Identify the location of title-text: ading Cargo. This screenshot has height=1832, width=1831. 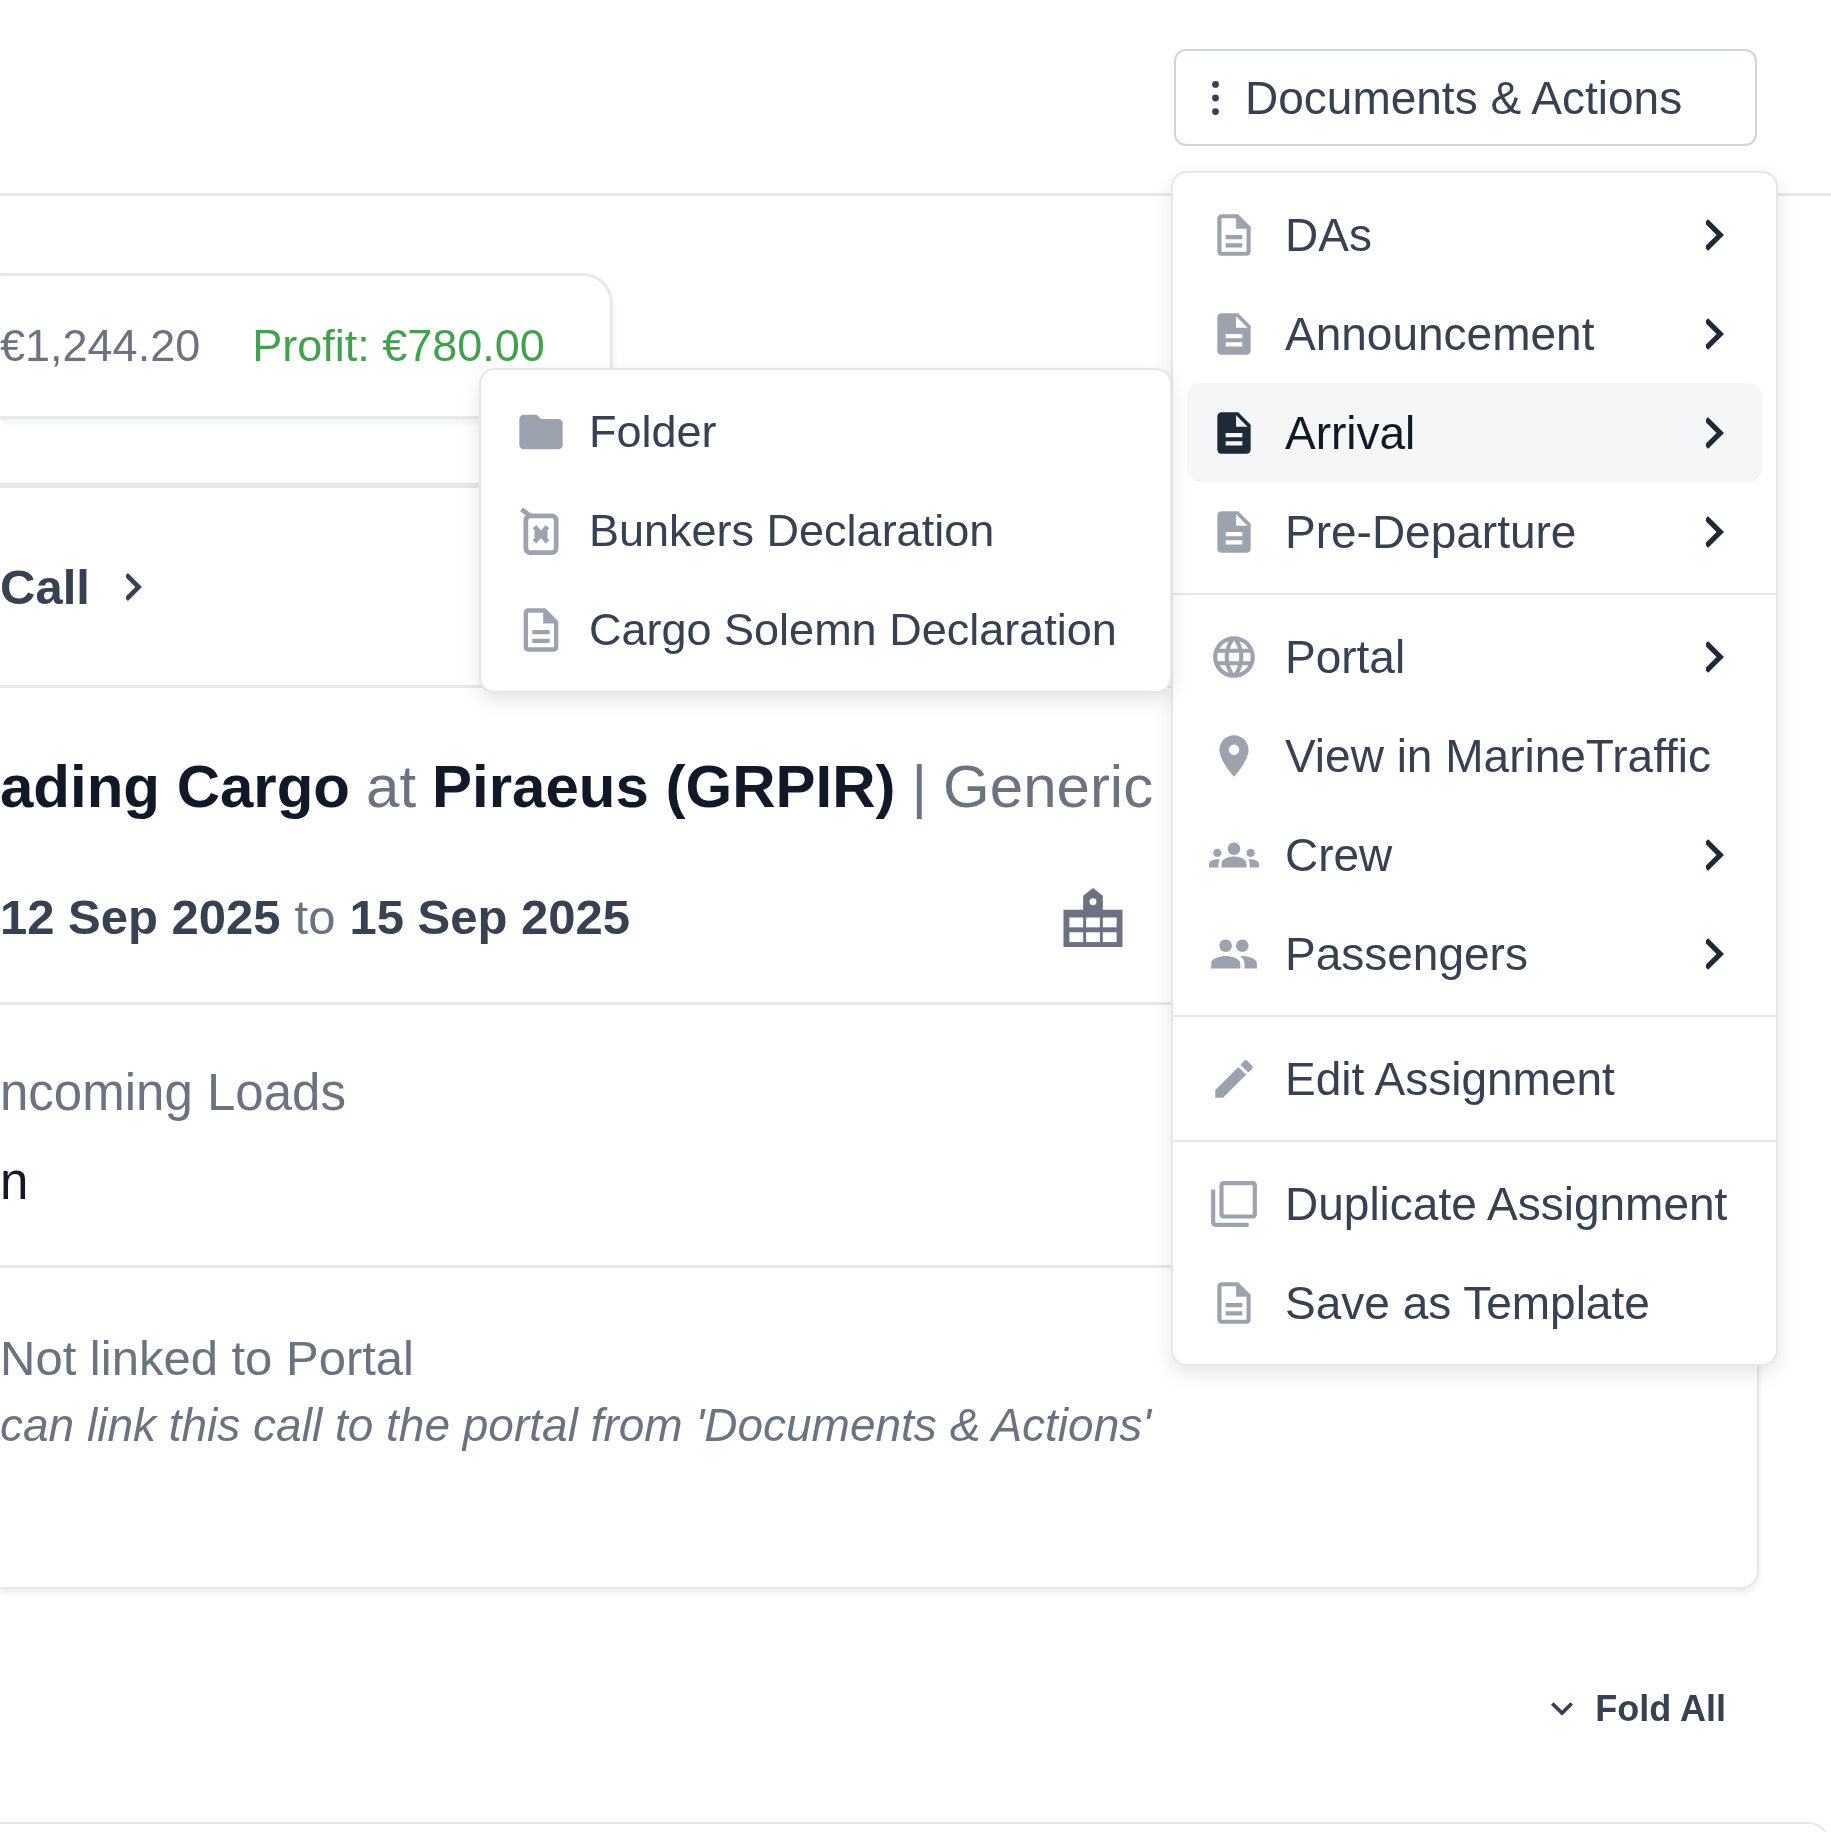
(175, 787).